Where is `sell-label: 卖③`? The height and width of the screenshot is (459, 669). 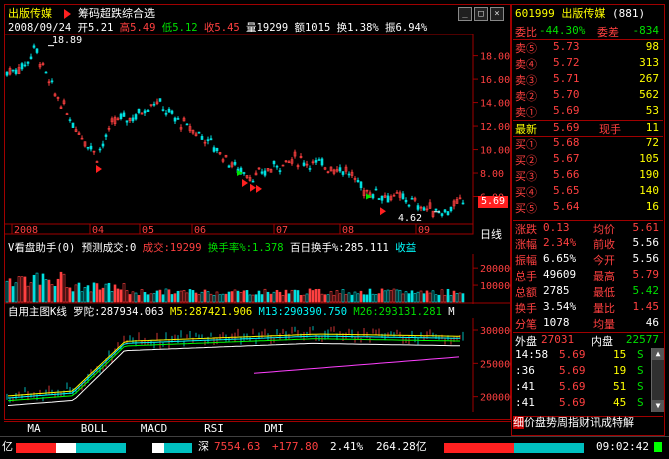
sell-label: 卖③ is located at coordinates (526, 80).